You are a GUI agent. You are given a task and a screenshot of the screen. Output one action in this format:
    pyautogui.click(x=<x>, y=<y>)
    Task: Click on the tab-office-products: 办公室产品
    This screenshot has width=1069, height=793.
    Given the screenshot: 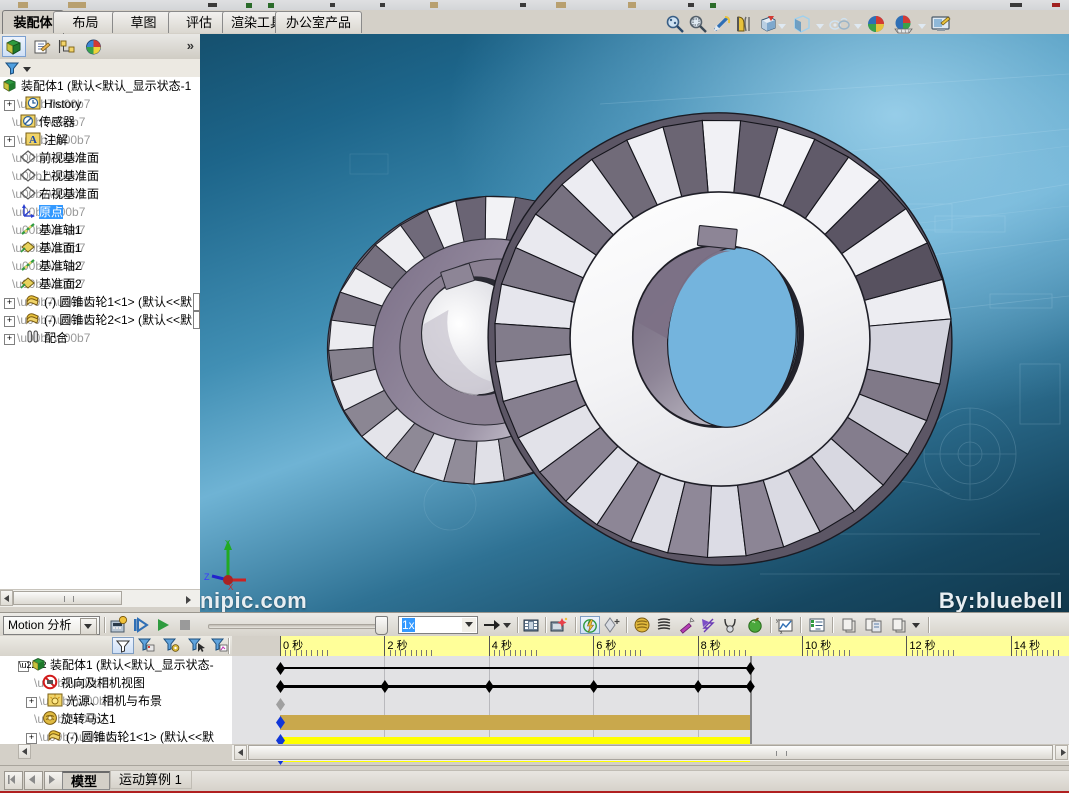 What is the action you would take?
    pyautogui.click(x=318, y=22)
    